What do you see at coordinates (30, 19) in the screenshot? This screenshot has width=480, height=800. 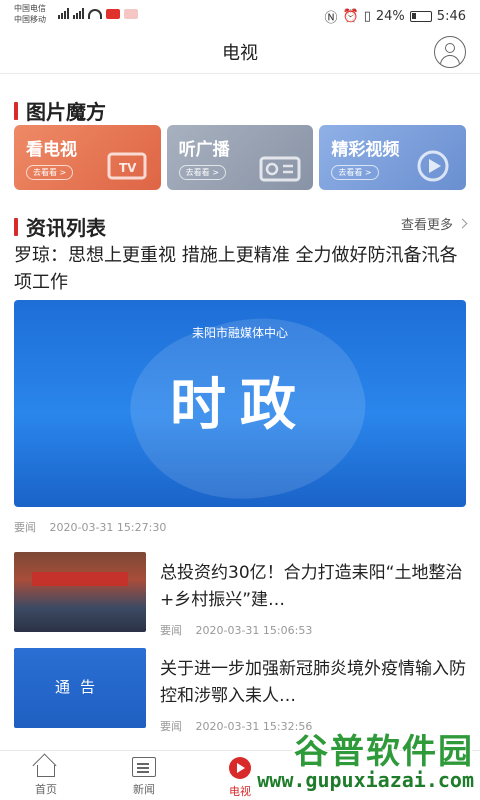 I see `carrier-2: 中国移动` at bounding box center [30, 19].